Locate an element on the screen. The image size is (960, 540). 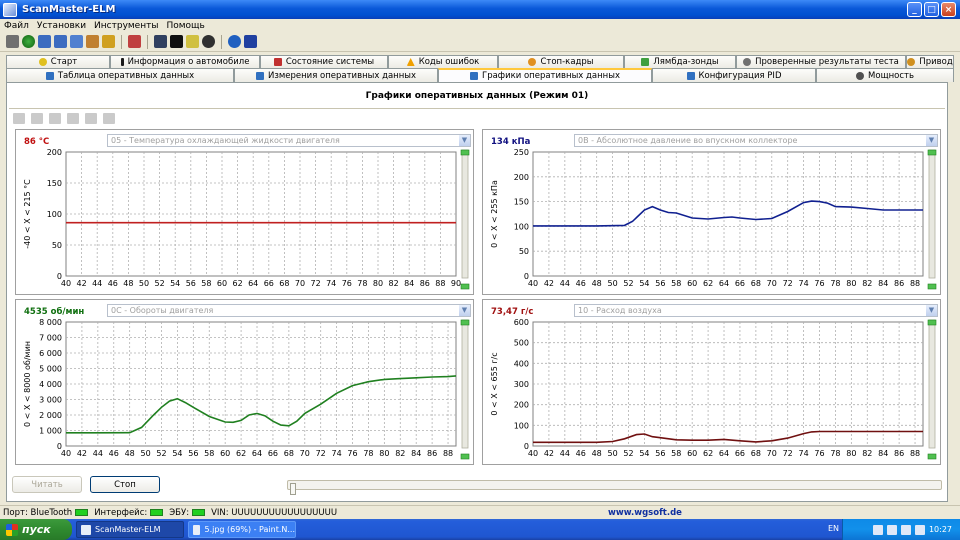
money-icon is located at coordinates (108, 41).